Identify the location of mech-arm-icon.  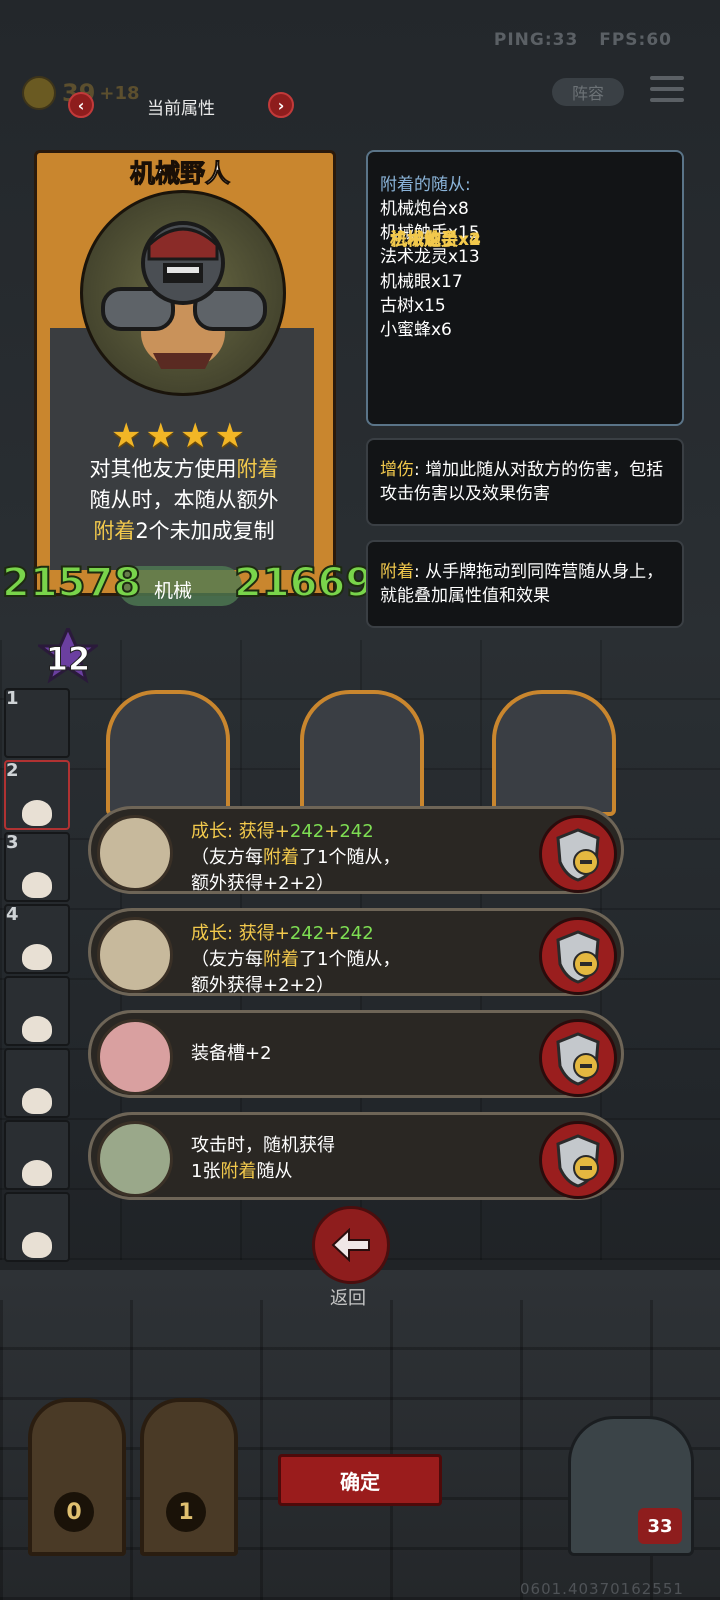
(135, 1159).